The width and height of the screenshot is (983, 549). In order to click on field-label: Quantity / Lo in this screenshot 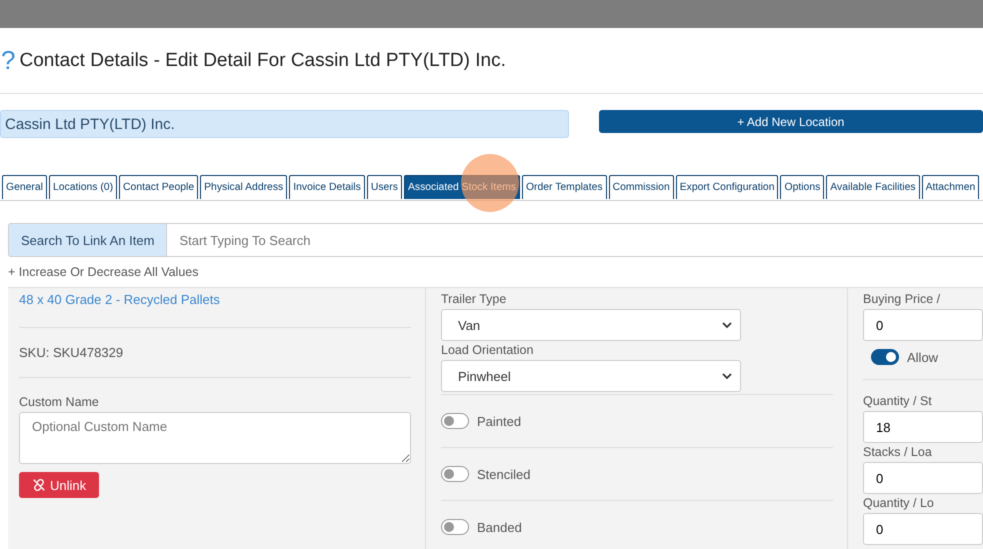, I will do `click(899, 503)`.